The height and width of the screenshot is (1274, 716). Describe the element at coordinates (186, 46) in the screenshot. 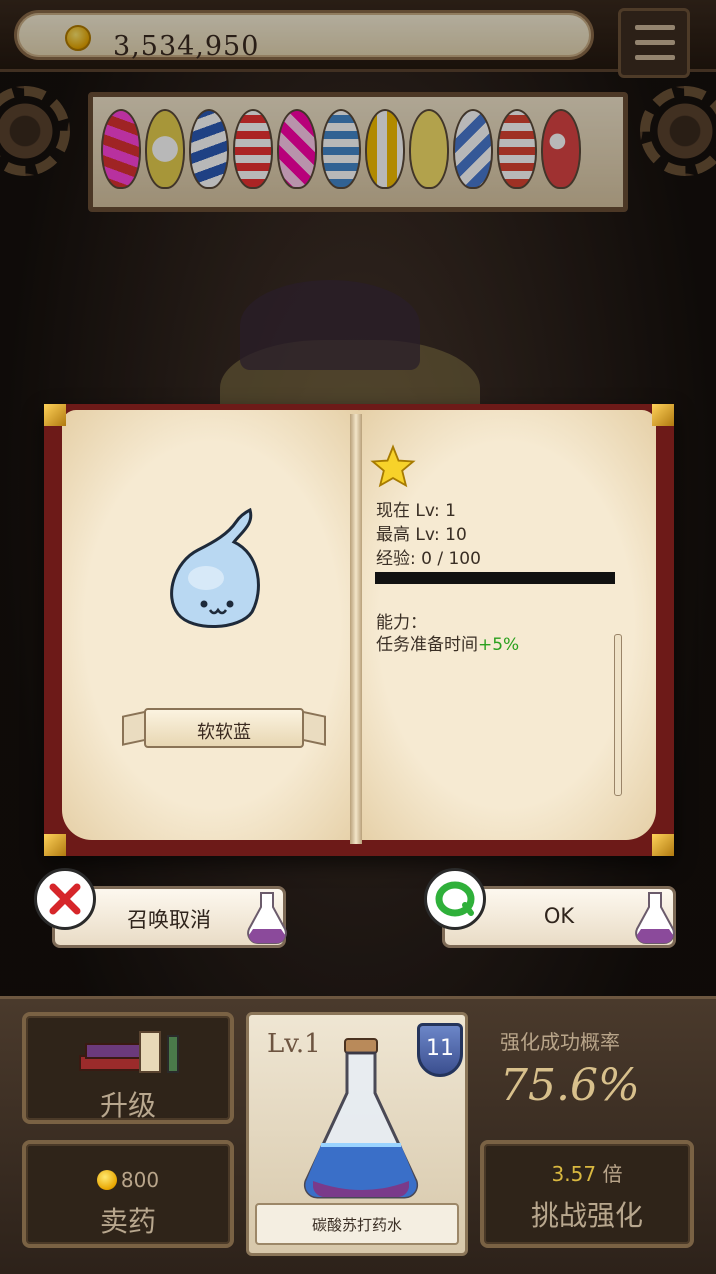

I see `gold-amount: 3,534,950` at that location.